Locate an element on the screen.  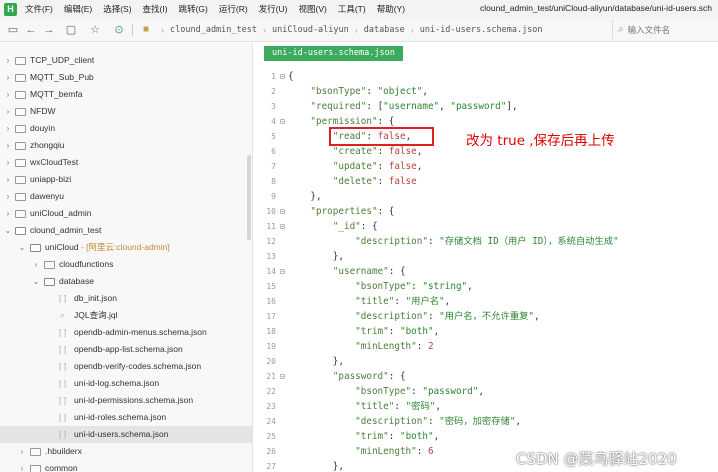
tree-item-label: douyin is located at coordinates (43, 128).